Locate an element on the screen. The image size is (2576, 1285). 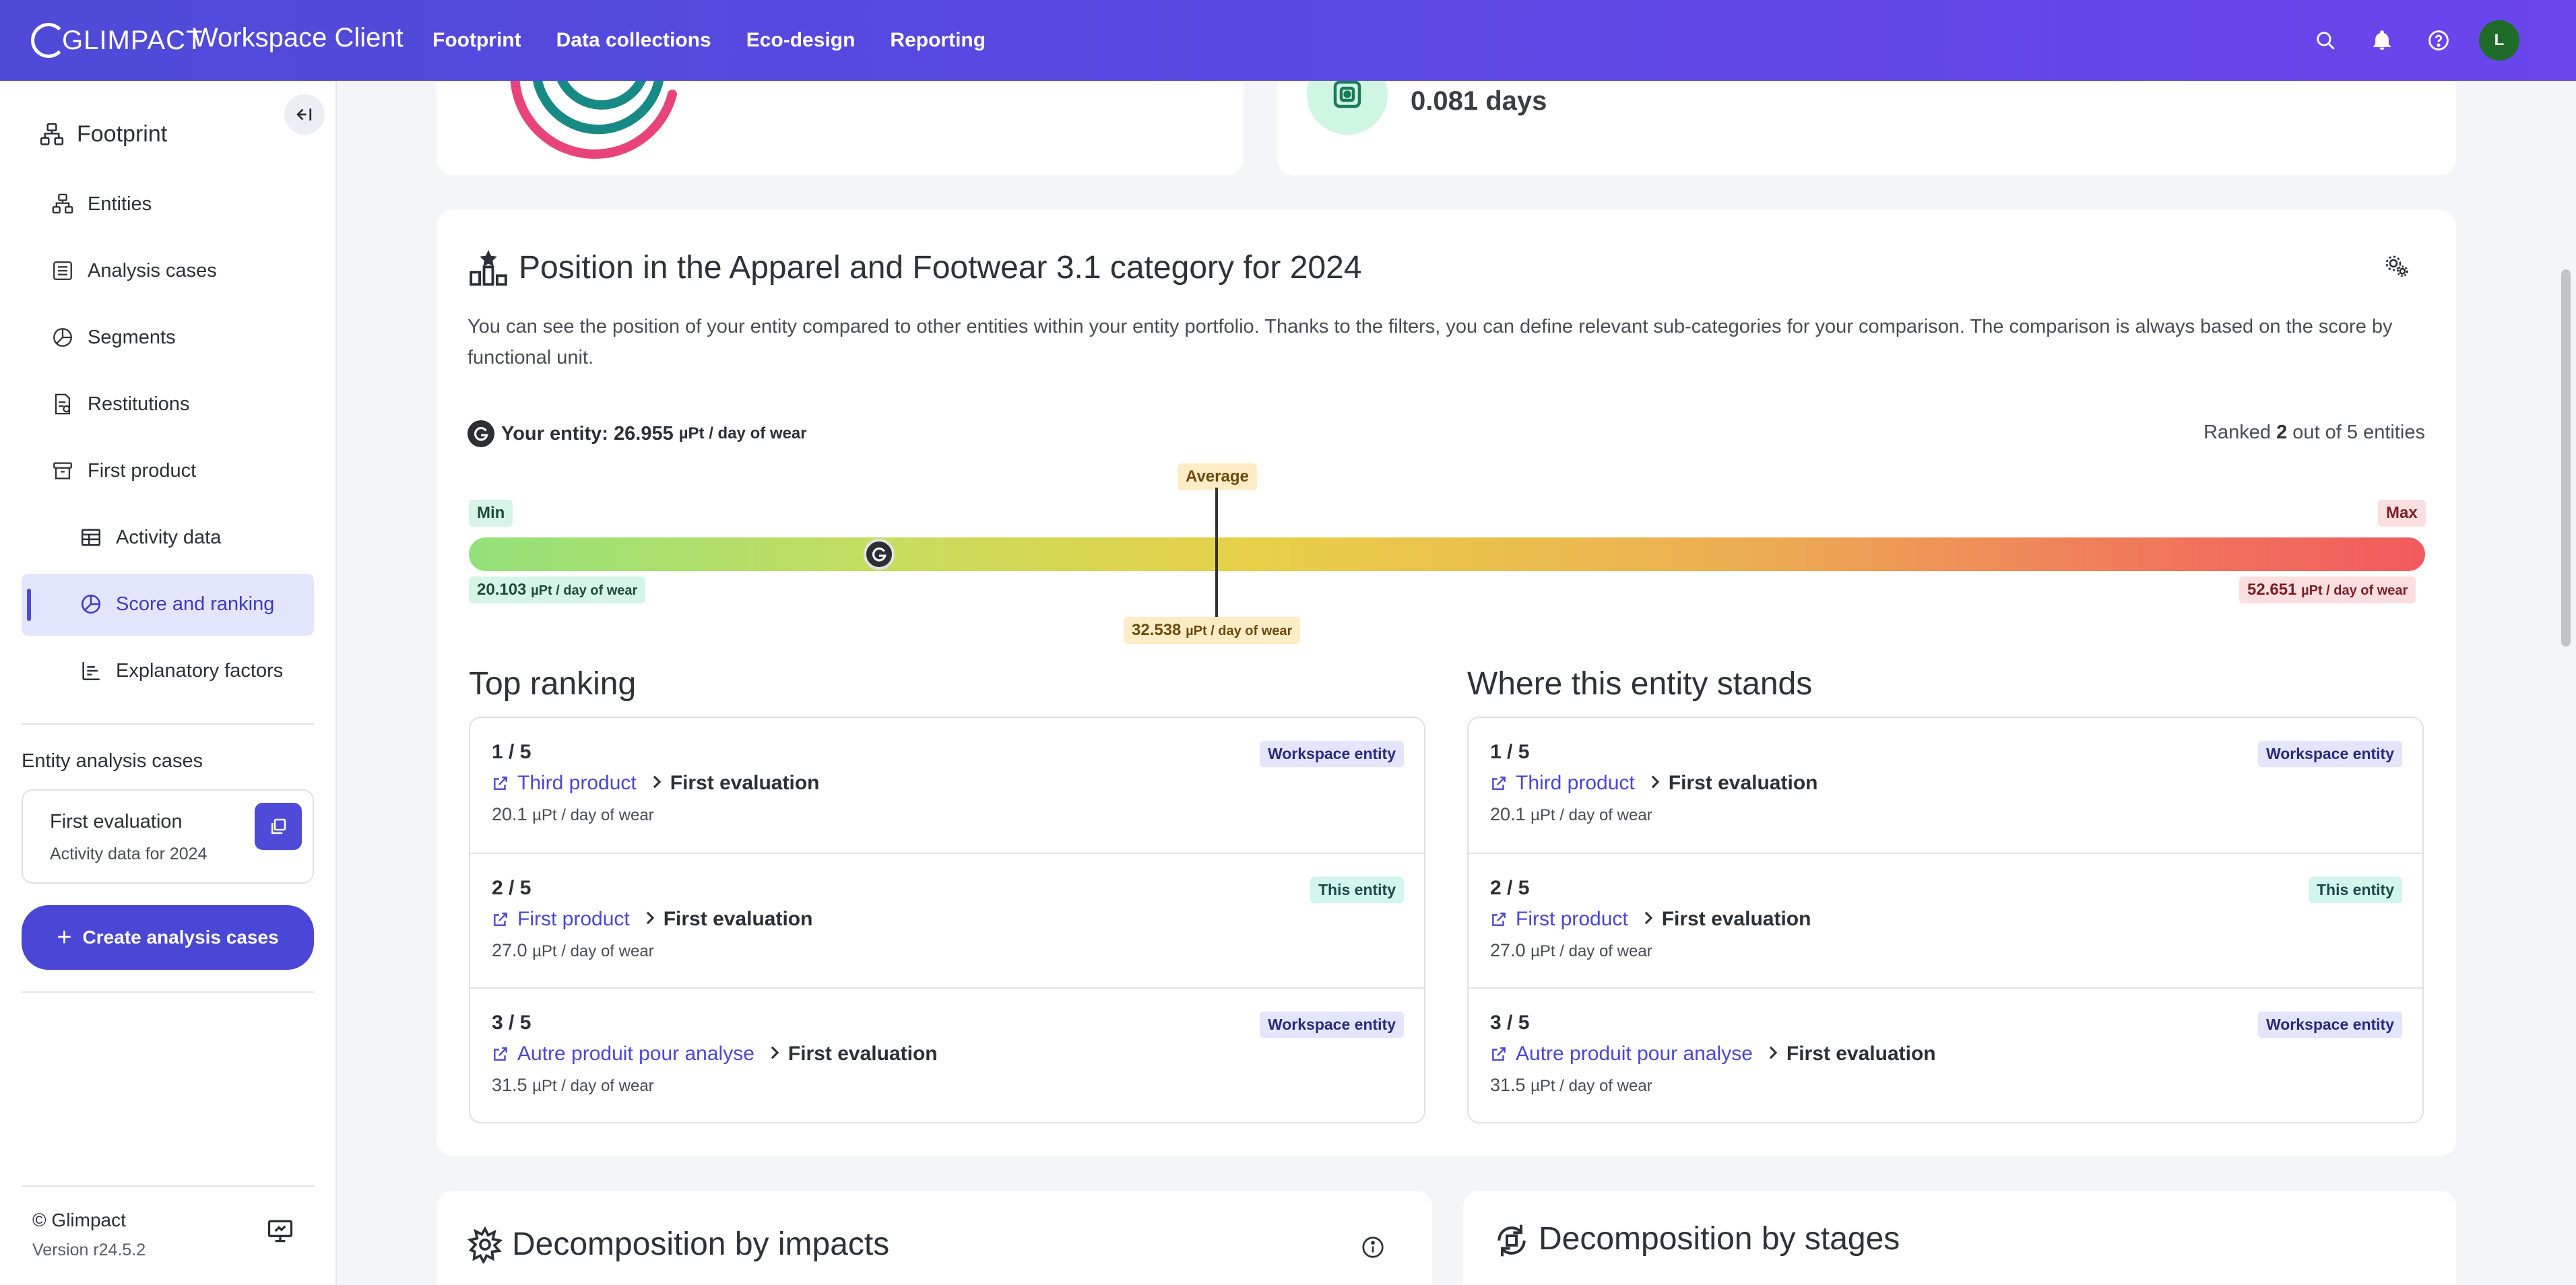
ranking-entity: First product First evaluation is located at coordinates (652, 920).